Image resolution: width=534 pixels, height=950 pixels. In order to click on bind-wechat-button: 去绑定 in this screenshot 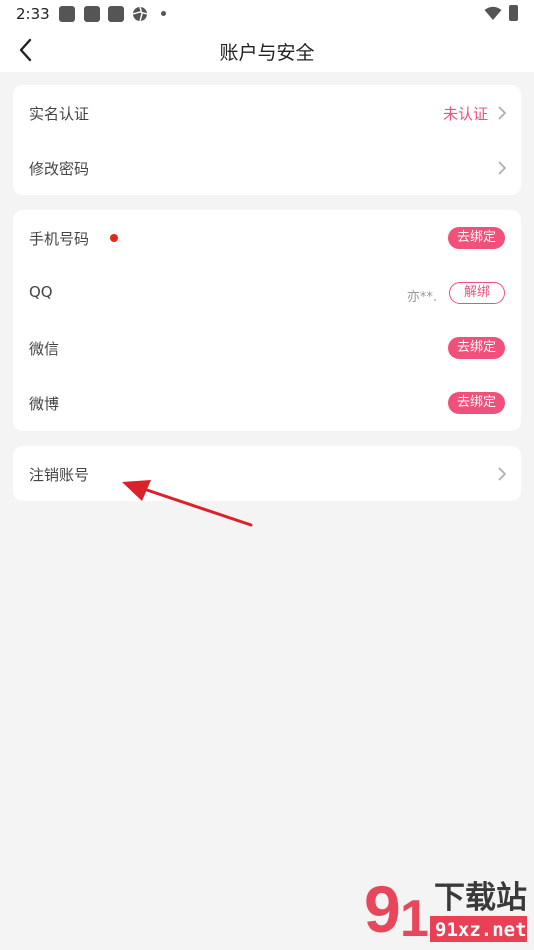, I will do `click(476, 348)`.